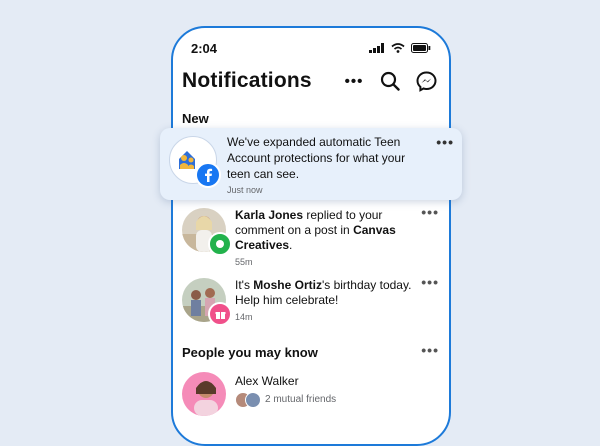 This screenshot has width=600, height=446. What do you see at coordinates (220, 244) in the screenshot?
I see `comment-badge-icon` at bounding box center [220, 244].